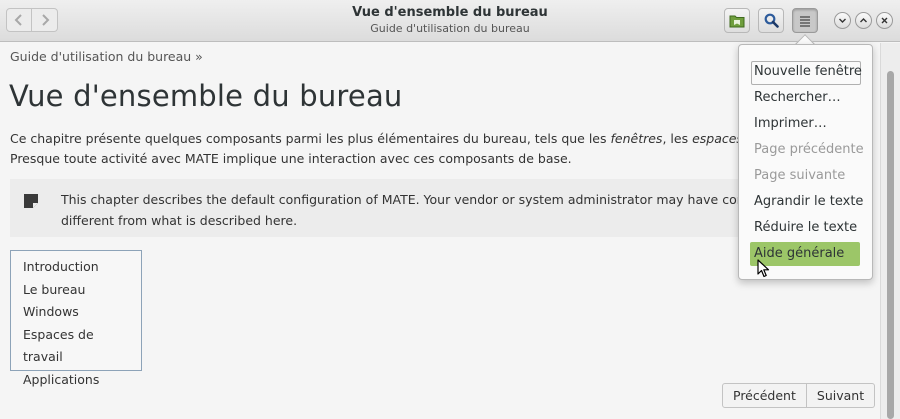 Image resolution: width=900 pixels, height=419 pixels. Describe the element at coordinates (636, 138) in the screenshot. I see `intro-term-windows: fenêtres` at that location.